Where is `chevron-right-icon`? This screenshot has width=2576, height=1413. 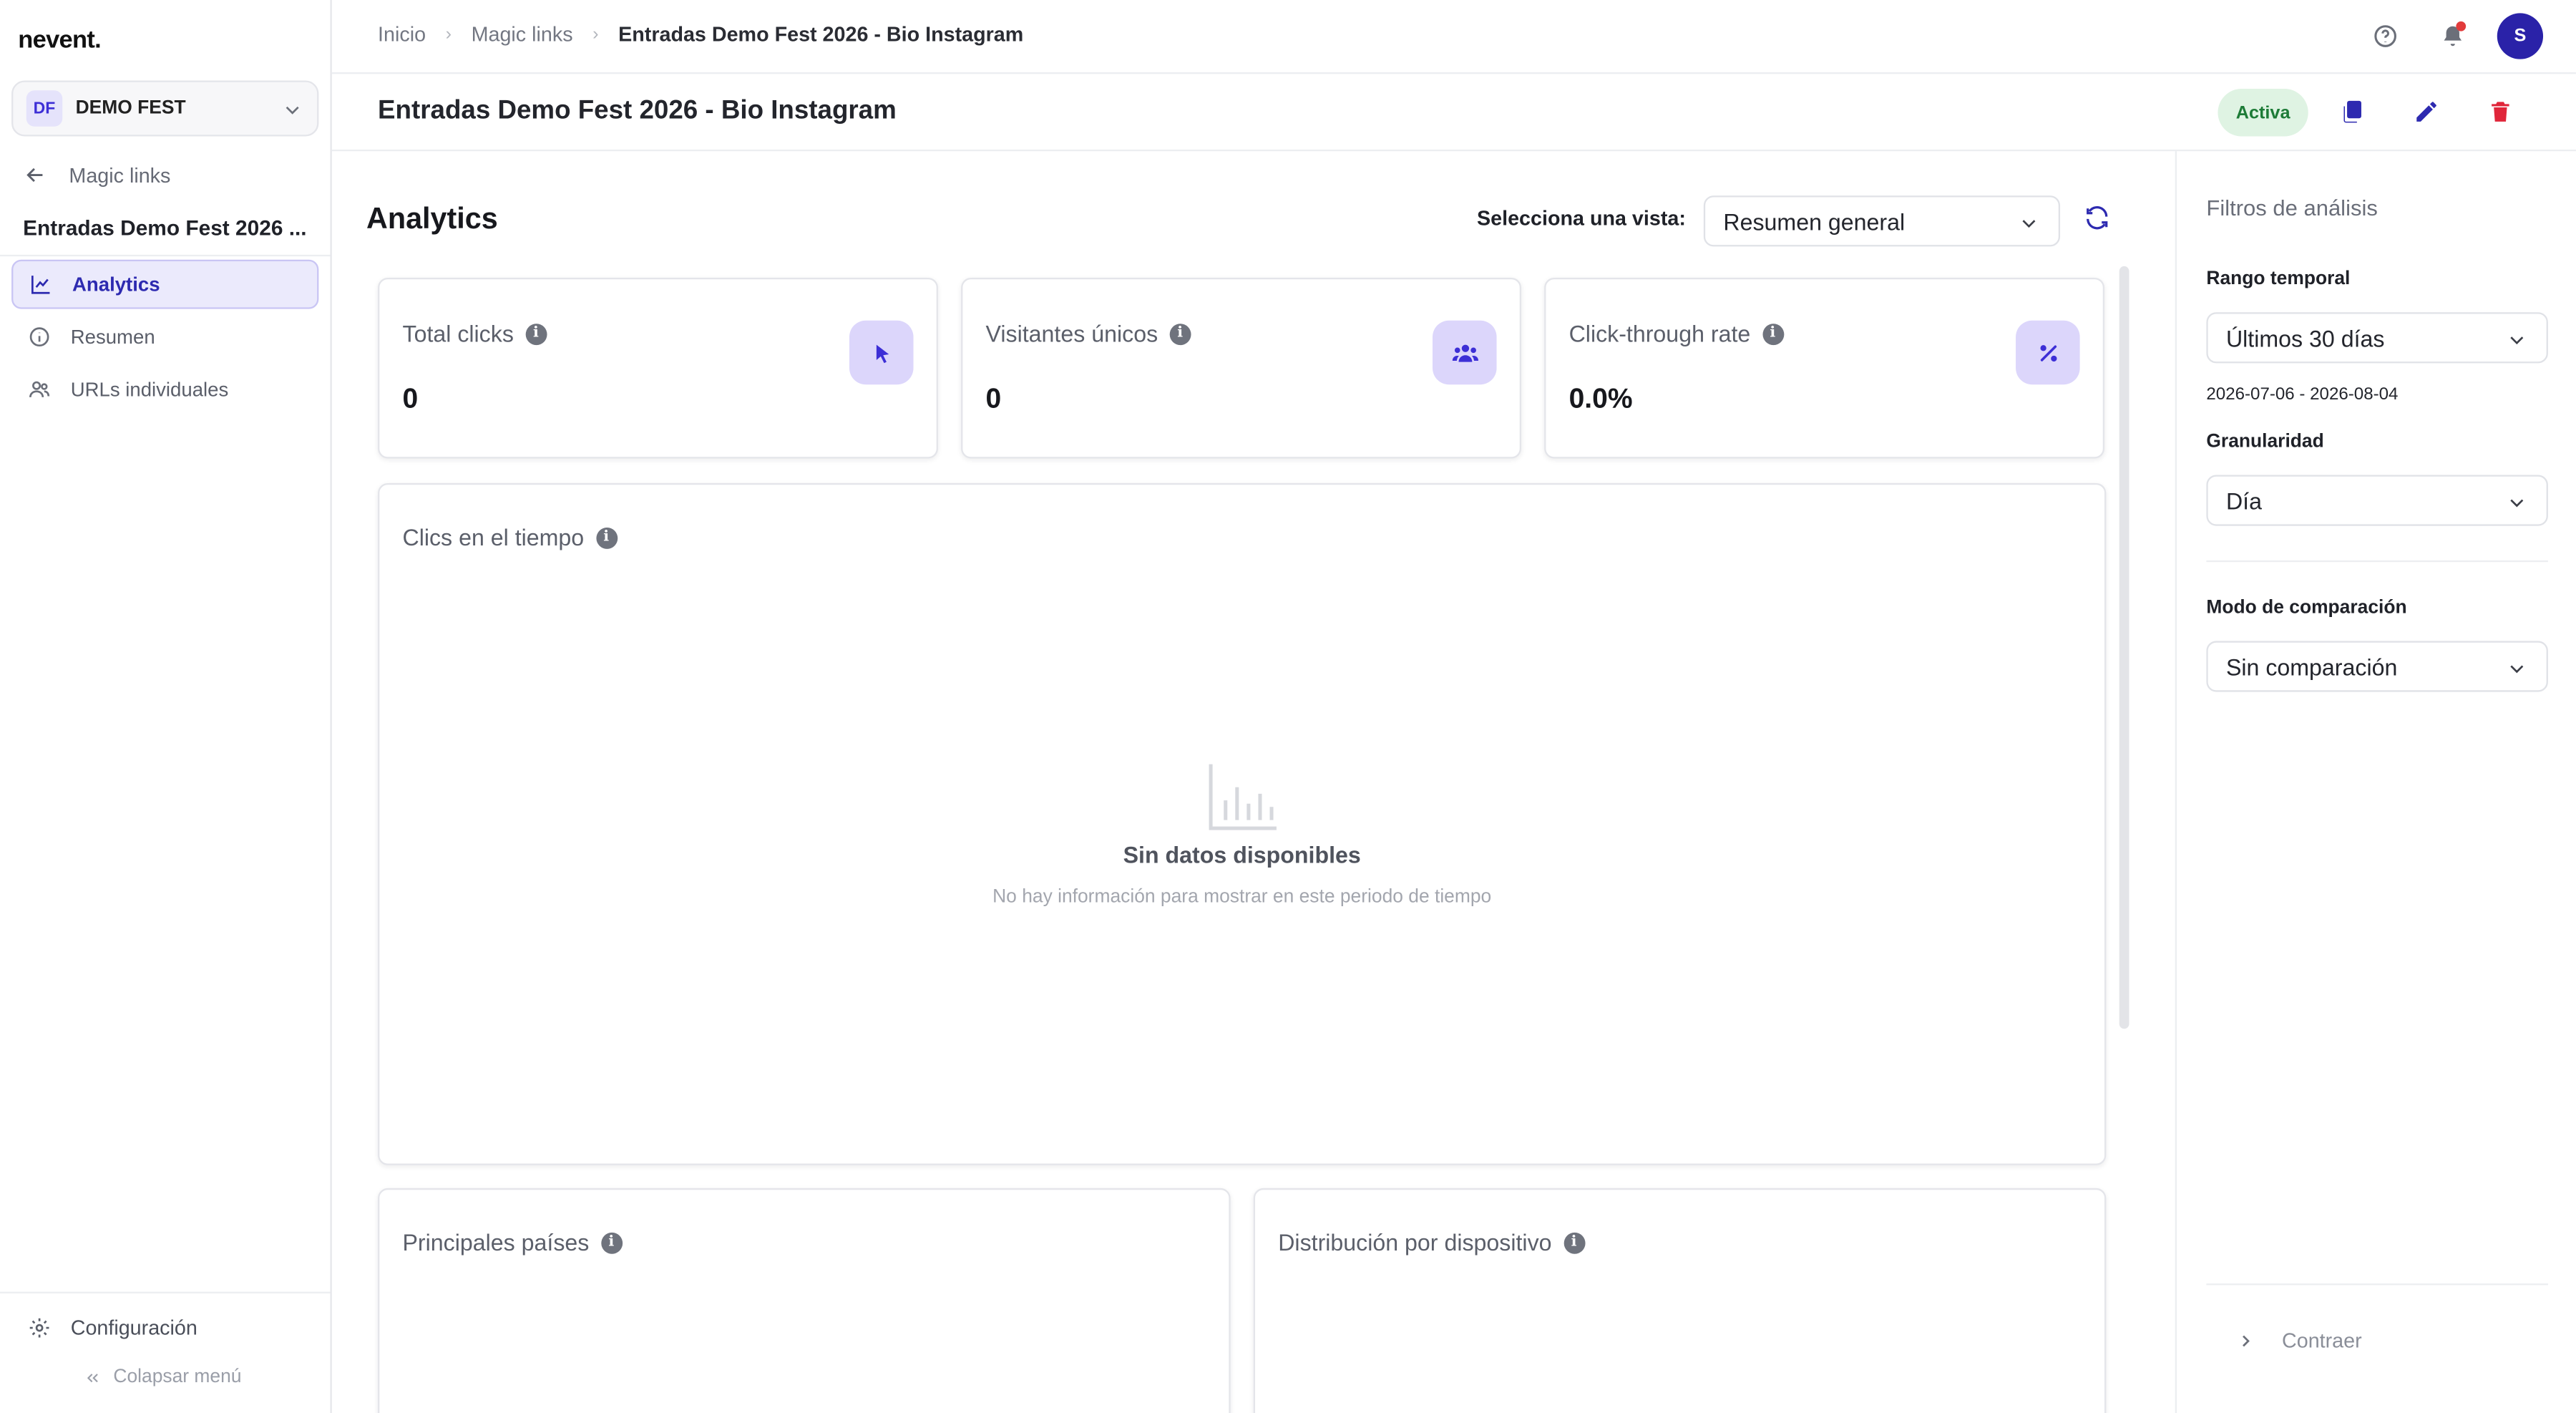
chevron-right-icon is located at coordinates (2246, 1341).